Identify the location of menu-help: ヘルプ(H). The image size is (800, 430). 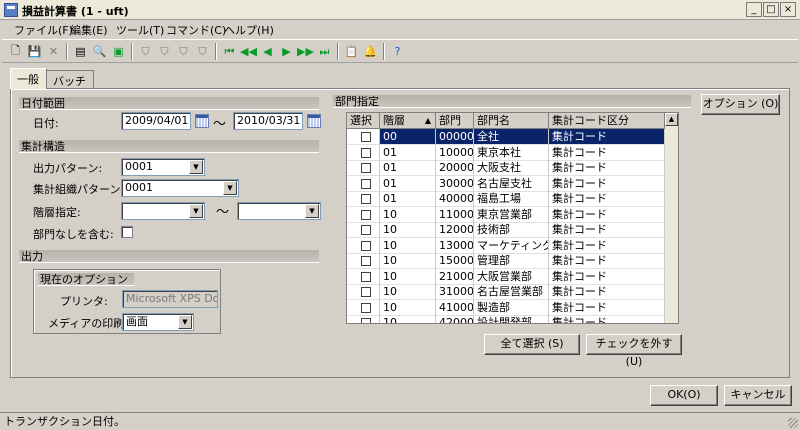
(249, 30).